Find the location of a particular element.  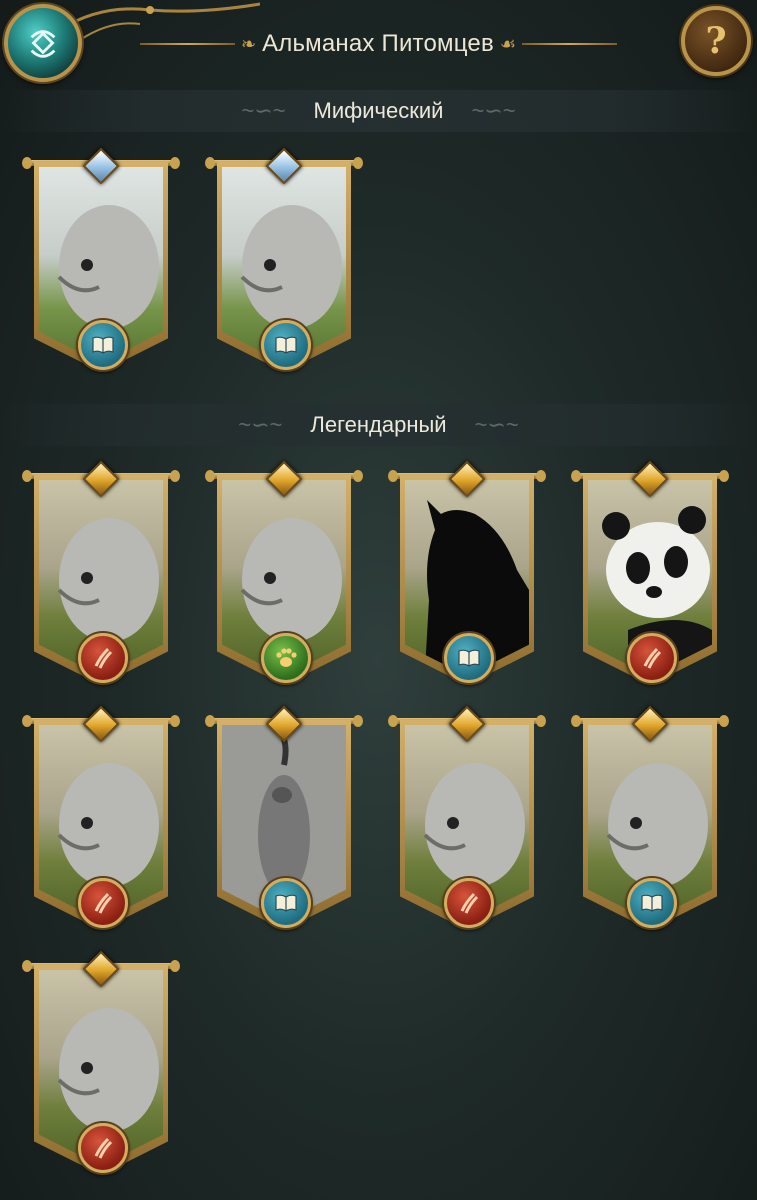

pet-card-grey-dragon-hatchling is located at coordinates (101, 264).